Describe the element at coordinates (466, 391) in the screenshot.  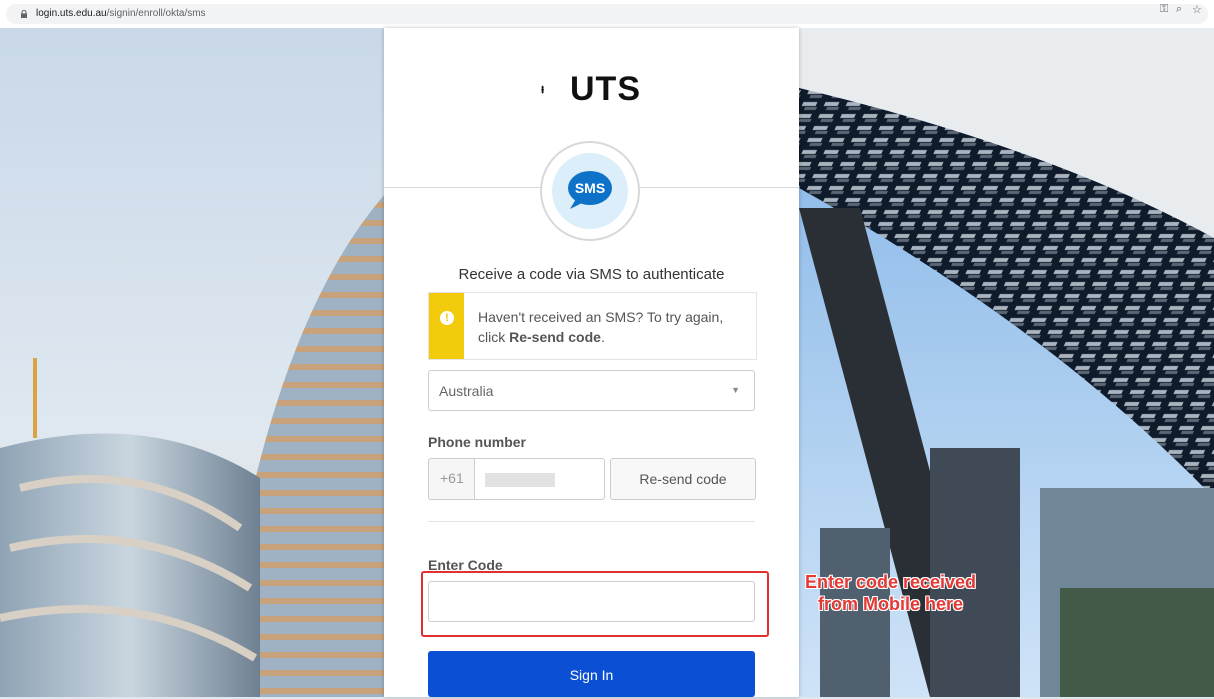
I see `country-value: Australia` at that location.